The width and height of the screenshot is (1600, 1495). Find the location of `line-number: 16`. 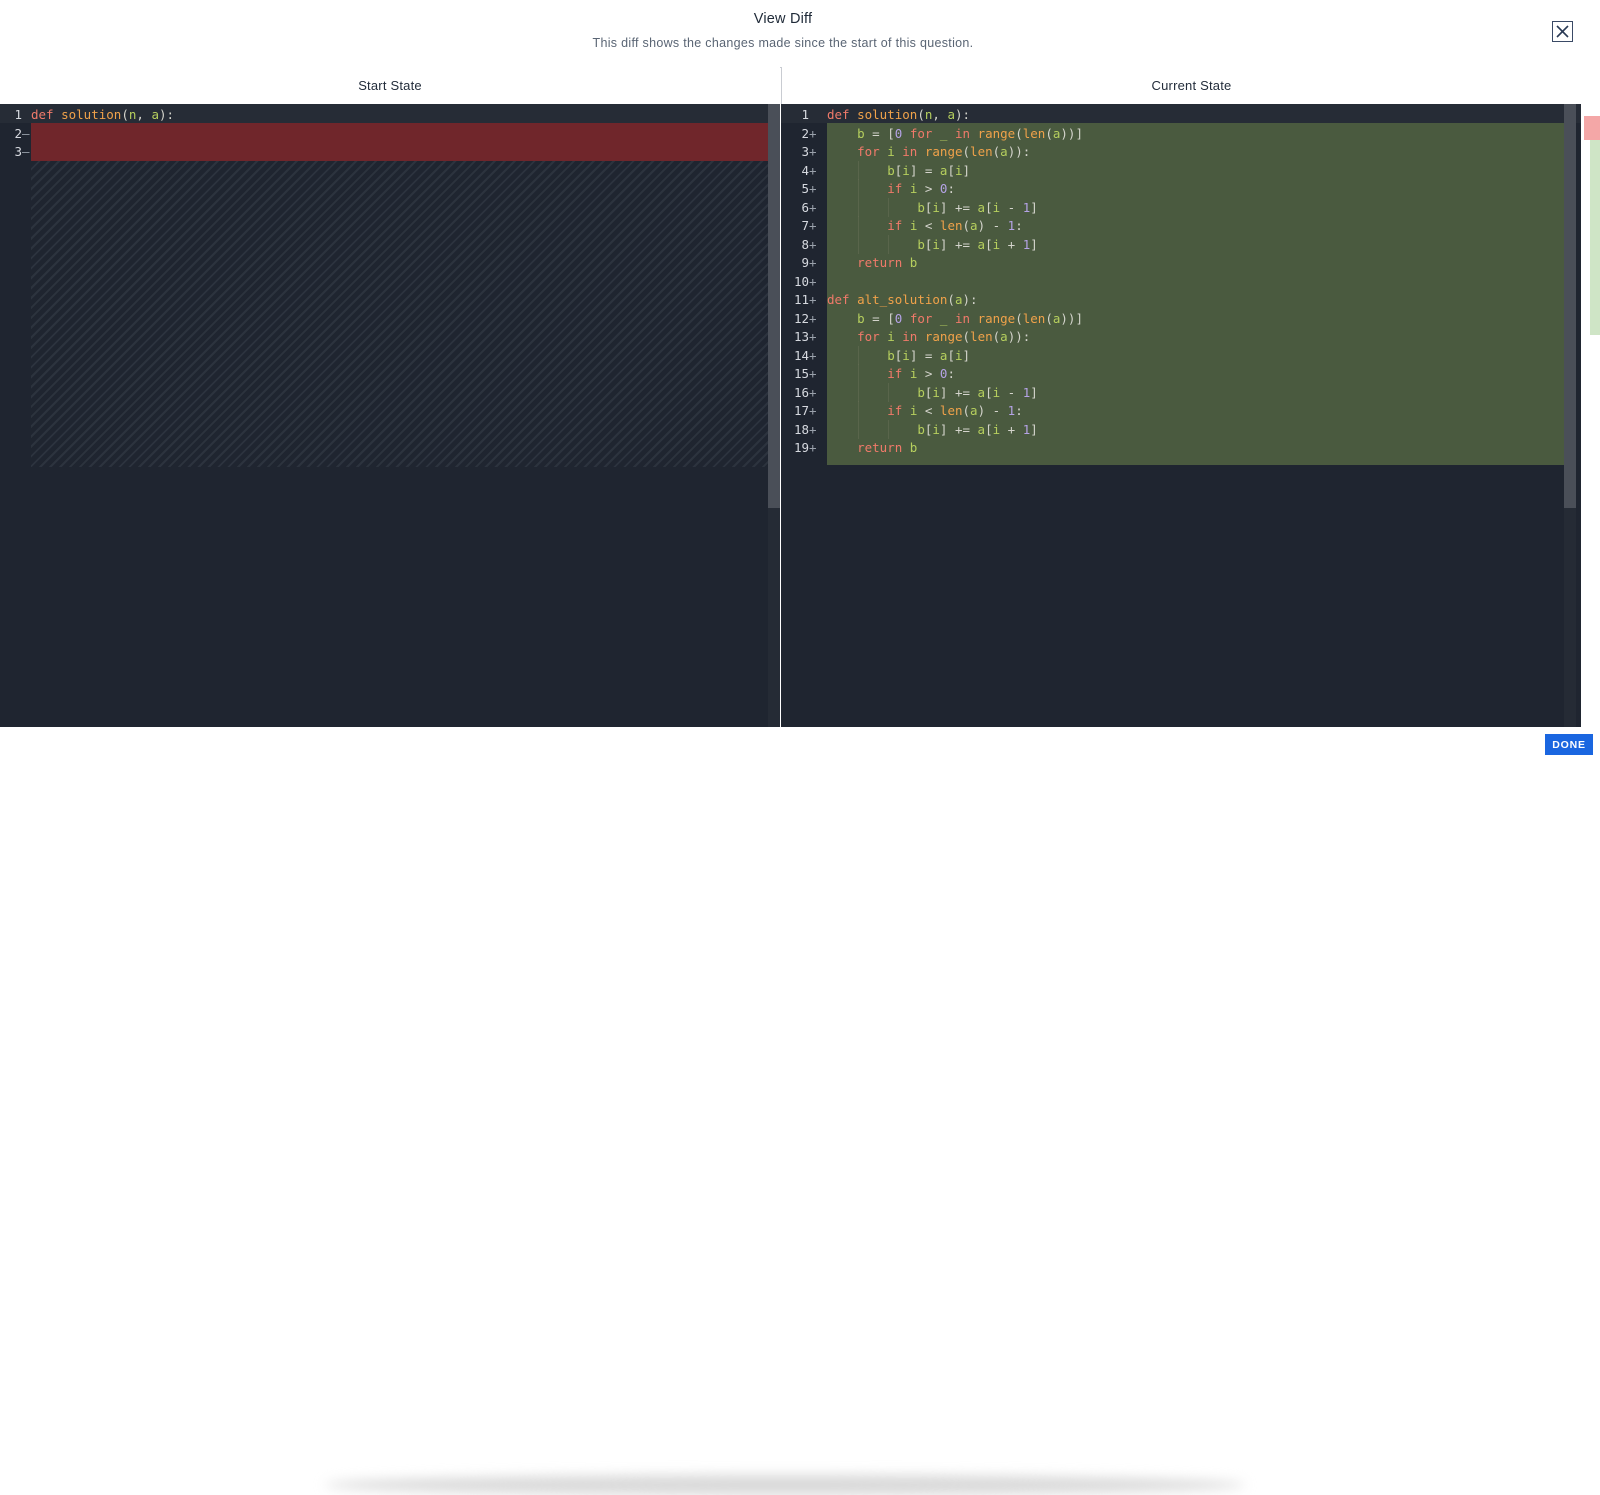

line-number: 16 is located at coordinates (801, 392).